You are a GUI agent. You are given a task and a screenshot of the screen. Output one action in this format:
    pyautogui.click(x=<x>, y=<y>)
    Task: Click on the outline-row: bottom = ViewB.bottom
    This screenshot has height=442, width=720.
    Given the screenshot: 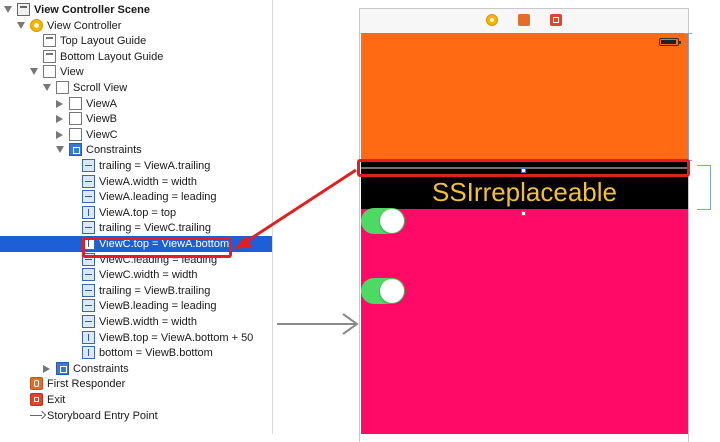 What is the action you would take?
    pyautogui.click(x=136, y=353)
    